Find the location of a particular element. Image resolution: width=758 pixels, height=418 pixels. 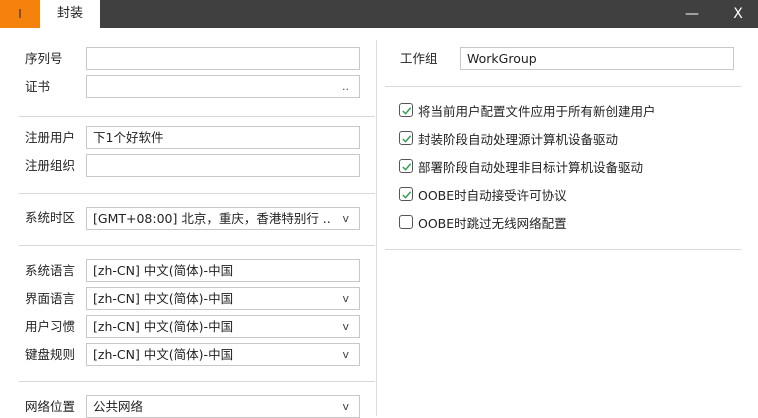

reg-user-input: 下1个好软件 is located at coordinates (223, 137).